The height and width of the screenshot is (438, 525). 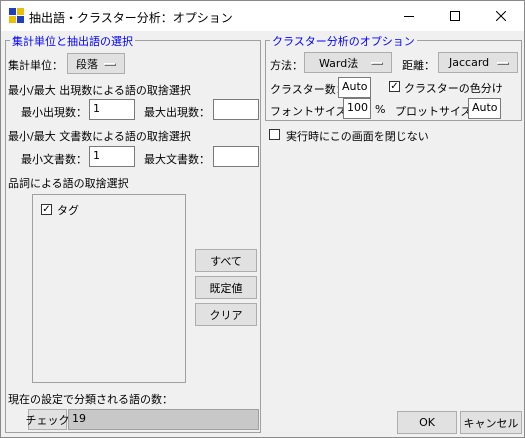 What do you see at coordinates (177, 112) in the screenshot?
I see `max-freq-label: 最大出現数：` at bounding box center [177, 112].